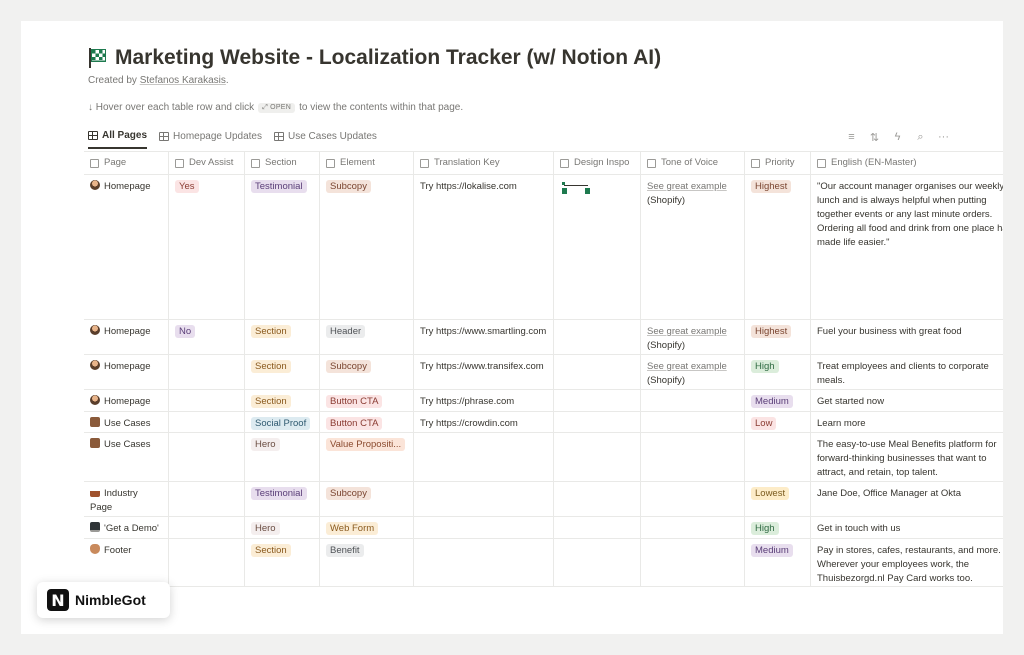 The height and width of the screenshot is (655, 1024). I want to click on cell-priority: Lowest, so click(778, 499).